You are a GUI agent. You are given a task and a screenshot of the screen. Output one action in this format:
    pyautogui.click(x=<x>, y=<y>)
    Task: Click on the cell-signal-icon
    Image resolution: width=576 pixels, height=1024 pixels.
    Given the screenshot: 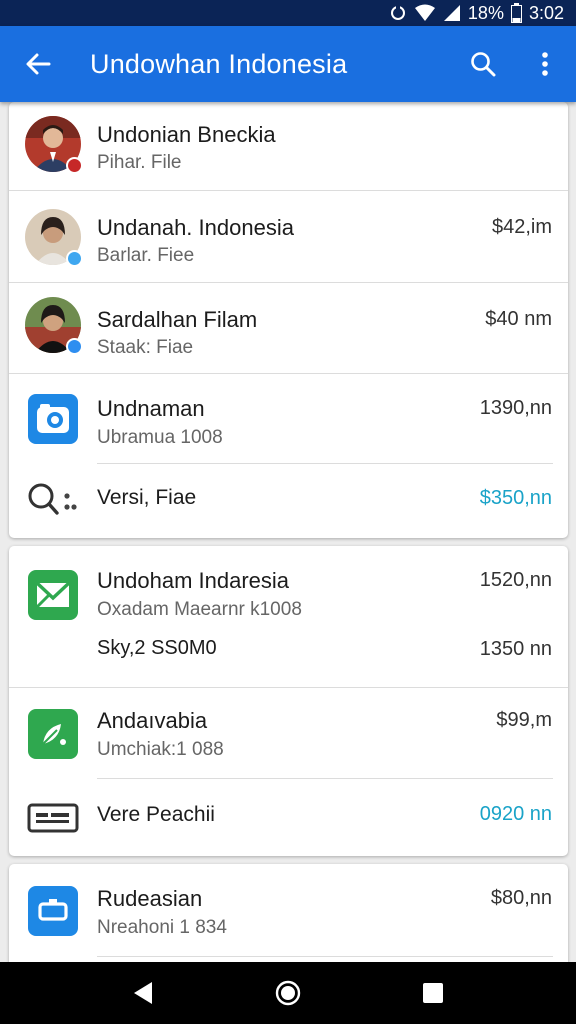 What is the action you would take?
    pyautogui.click(x=452, y=13)
    